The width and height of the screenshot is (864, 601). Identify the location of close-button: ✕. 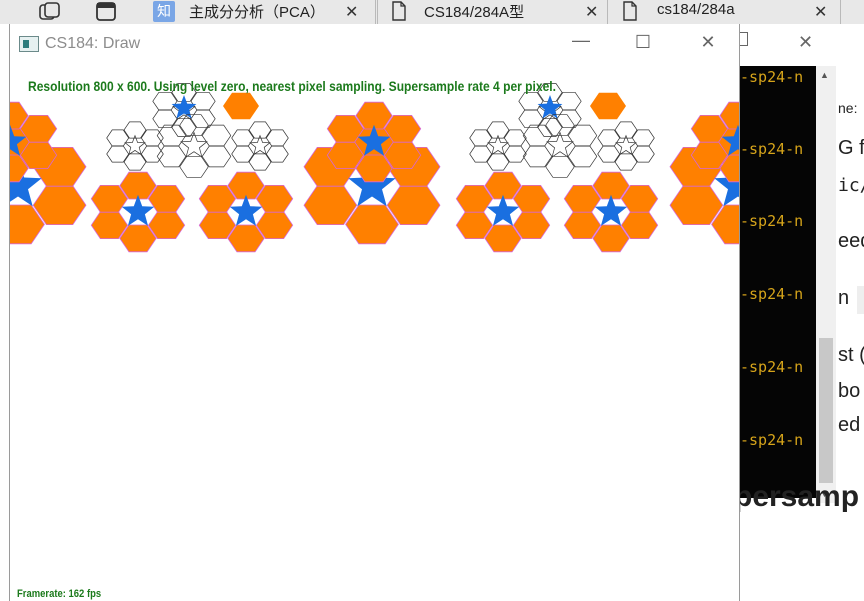
(708, 44).